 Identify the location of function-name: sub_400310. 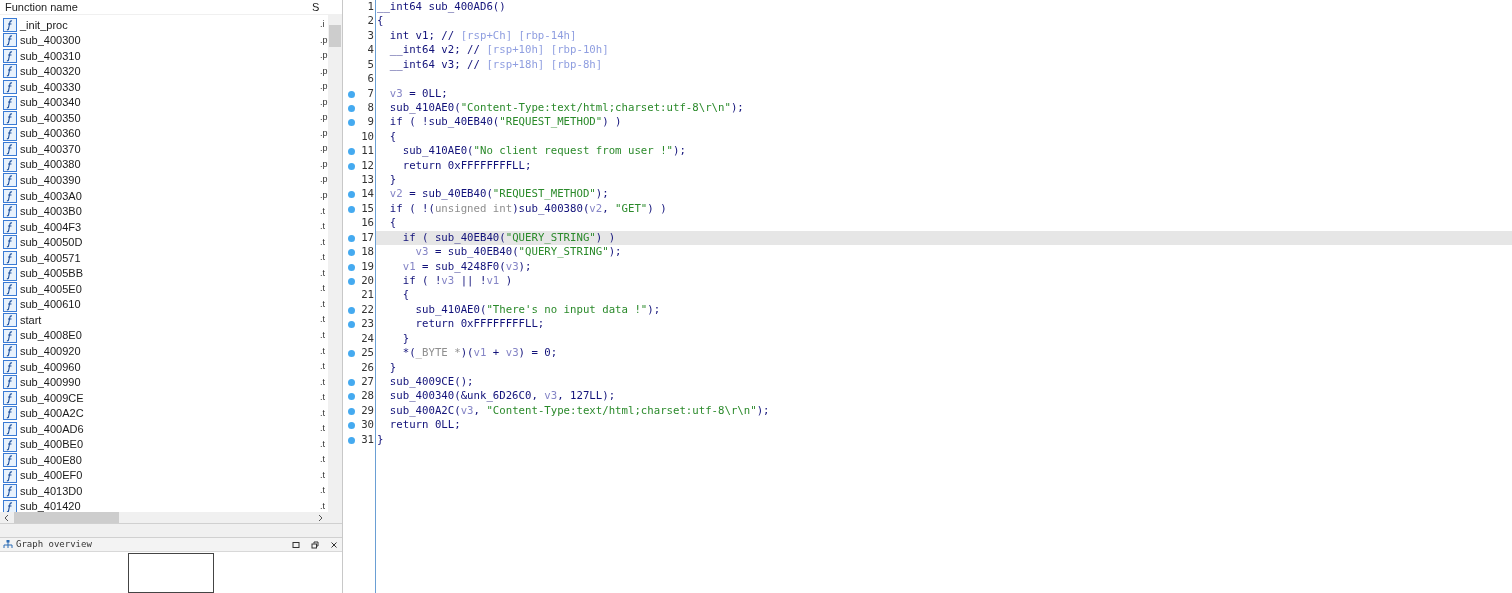
(168, 56).